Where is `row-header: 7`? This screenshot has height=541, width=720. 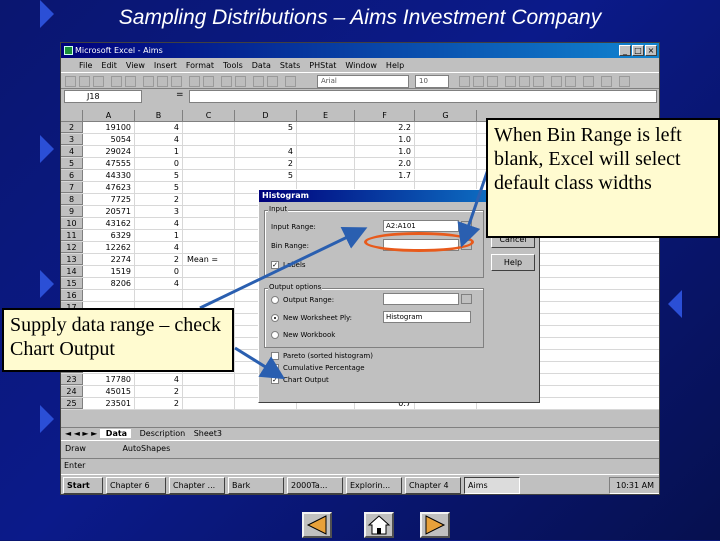
row-header: 7 is located at coordinates (72, 187).